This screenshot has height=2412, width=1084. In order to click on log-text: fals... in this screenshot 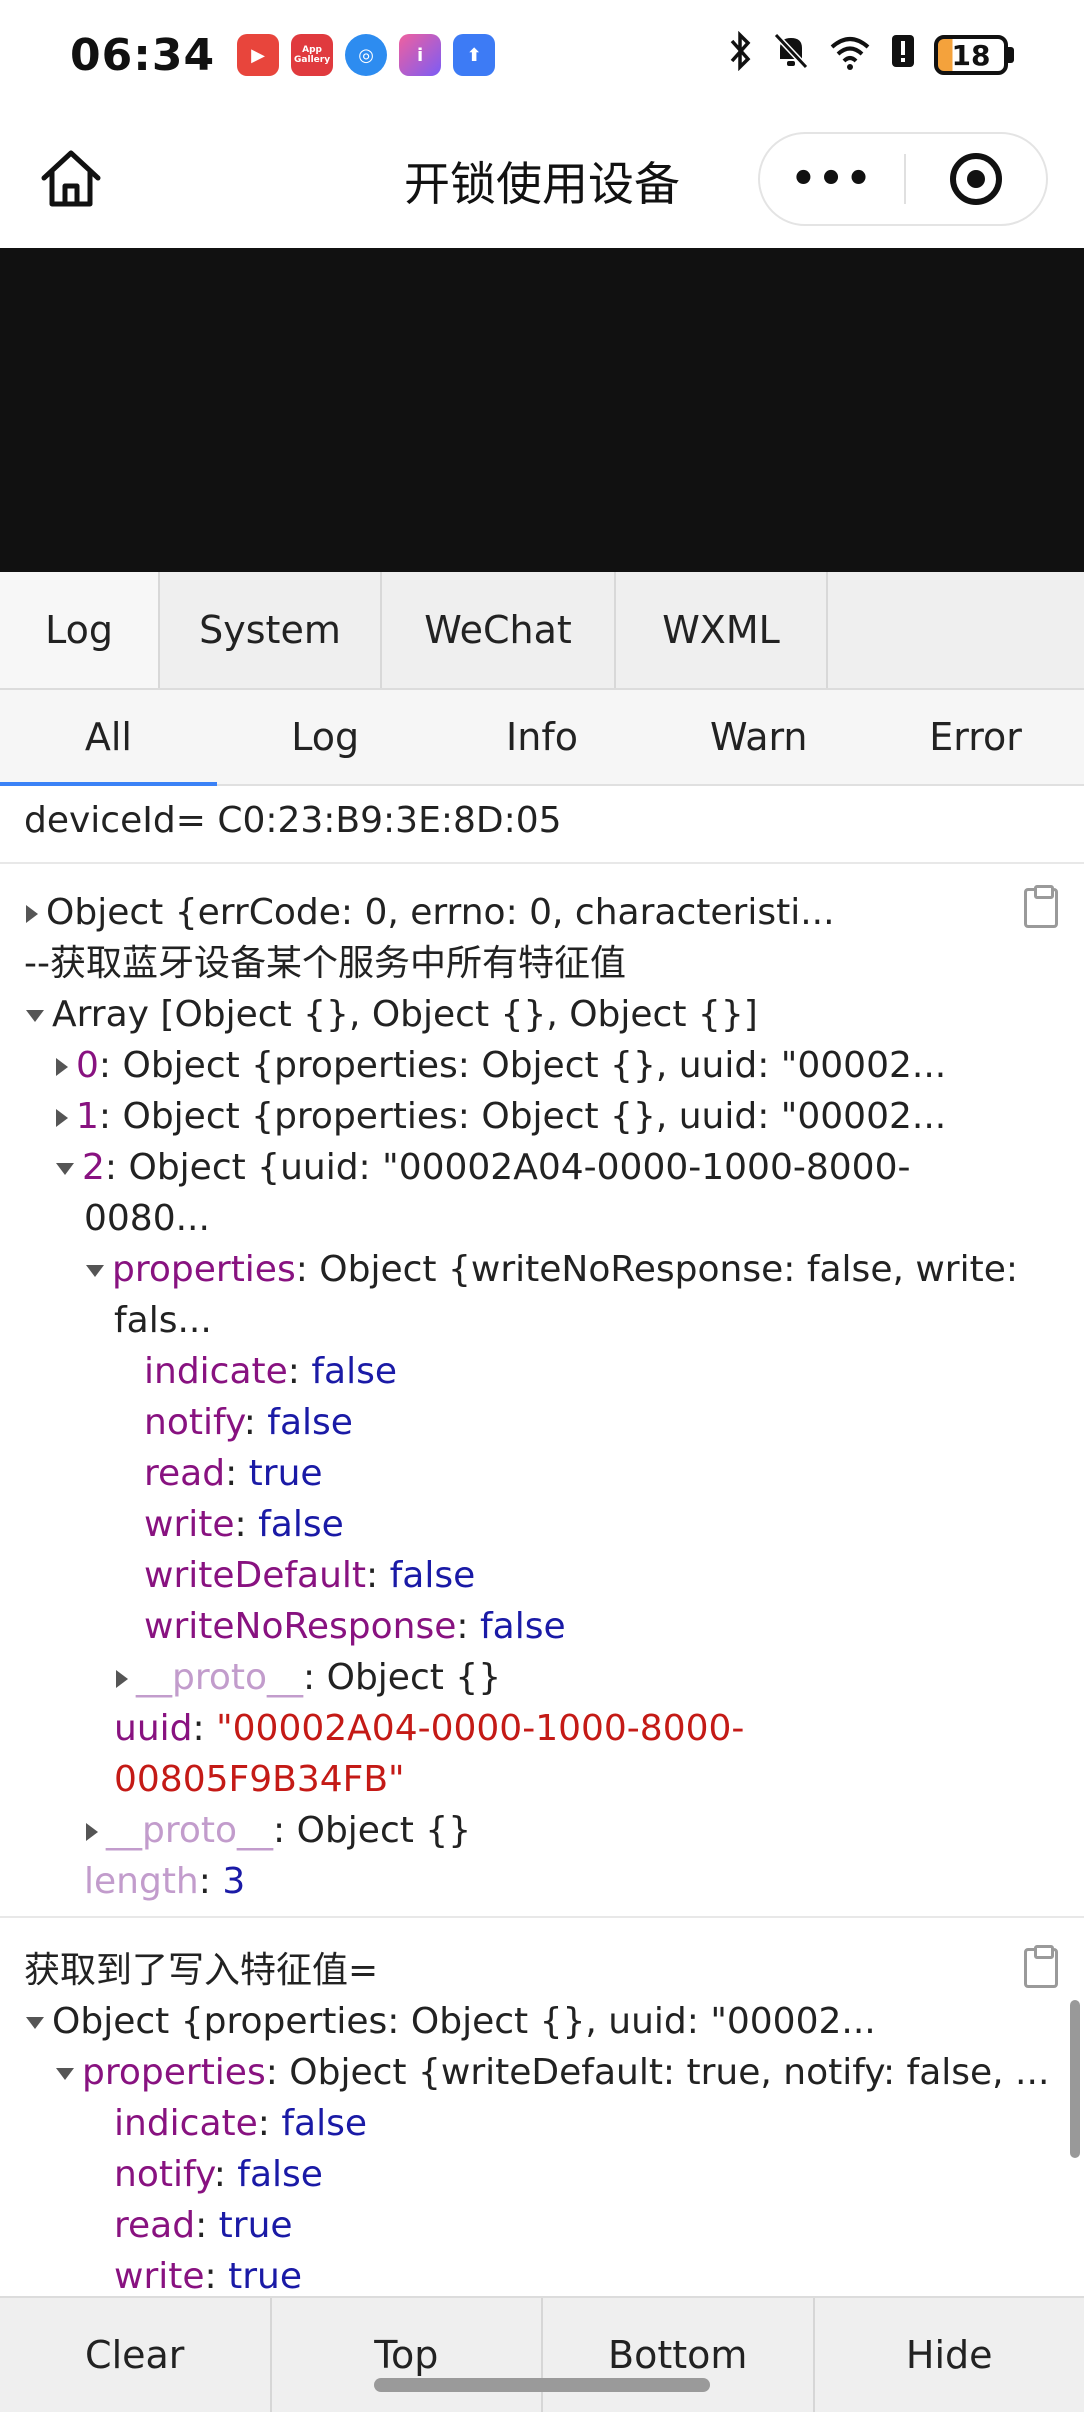, I will do `click(163, 1320)`.